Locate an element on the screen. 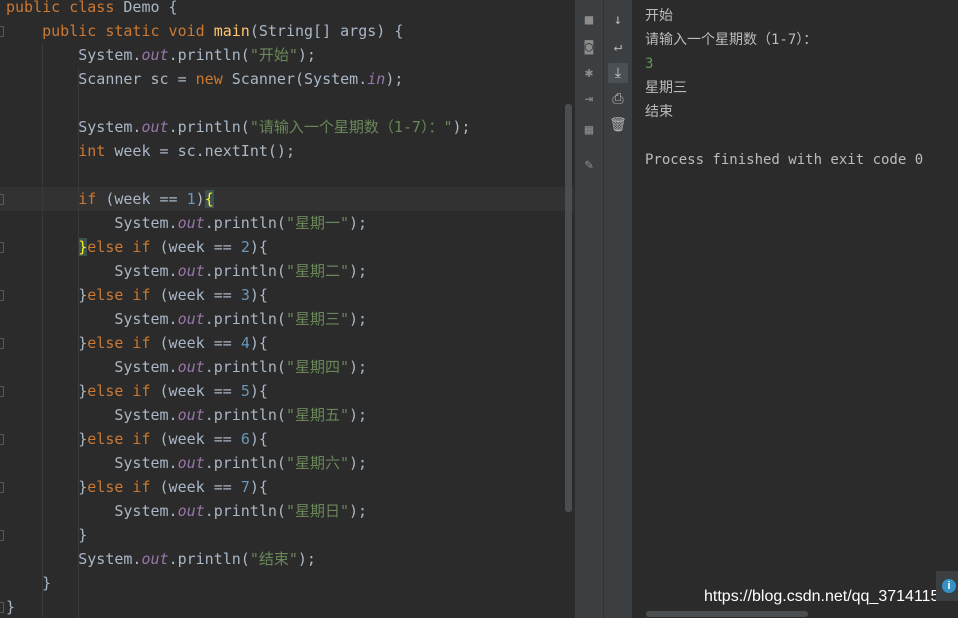  stop-icon: ■ is located at coordinates (589, 20).